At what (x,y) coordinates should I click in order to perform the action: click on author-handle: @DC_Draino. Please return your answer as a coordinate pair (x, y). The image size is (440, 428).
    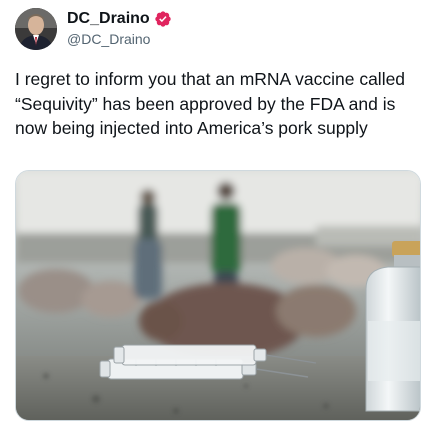
    Looking at the image, I should click on (108, 39).